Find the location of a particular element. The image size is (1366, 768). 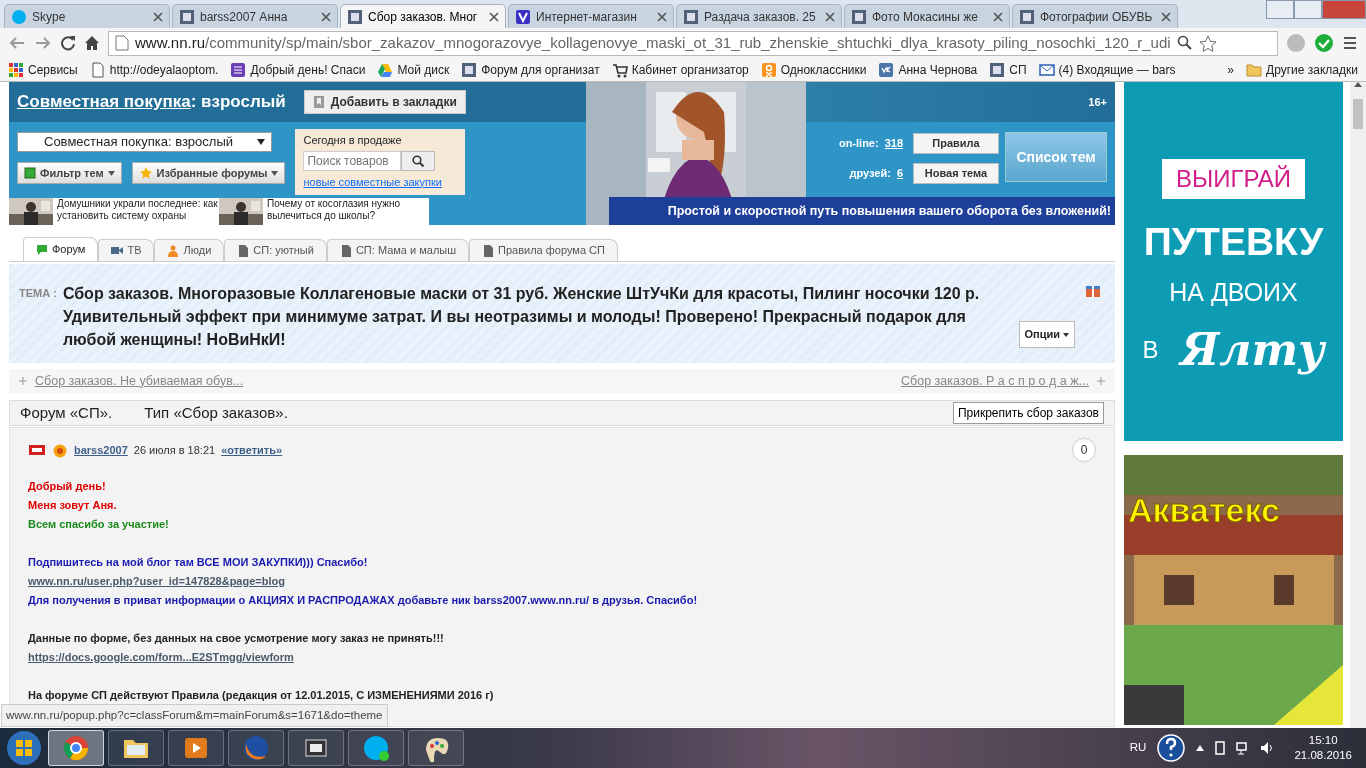

favorites-button: Избранные форумы is located at coordinates (208, 173).